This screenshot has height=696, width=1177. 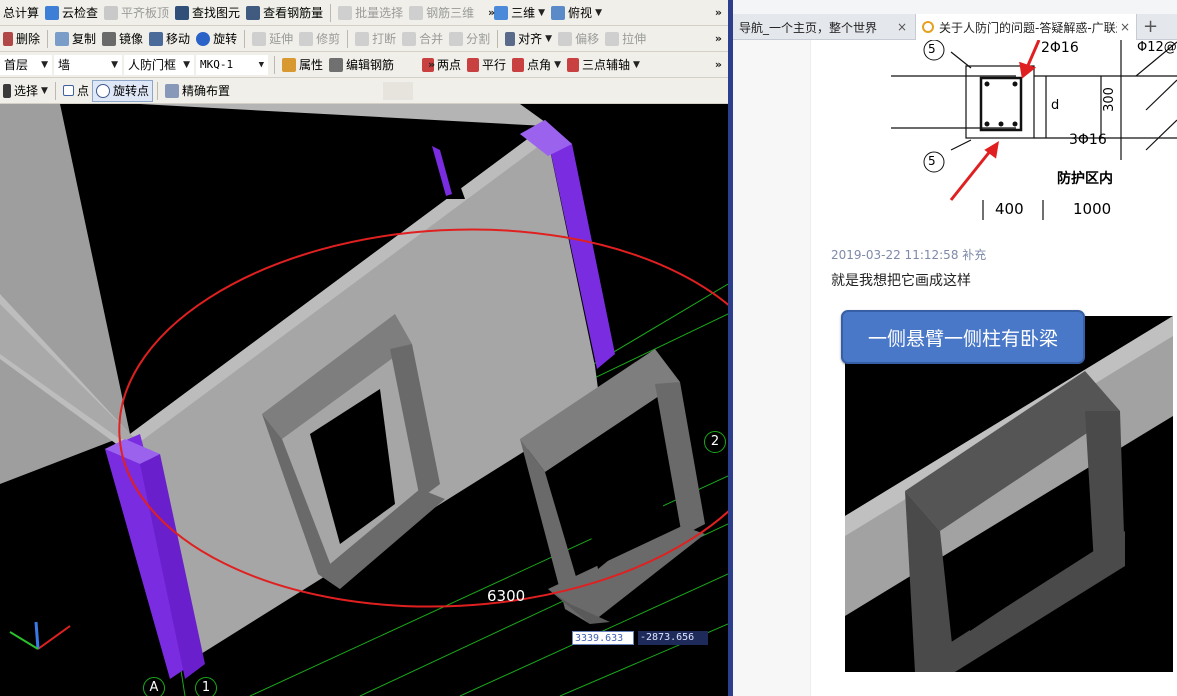 What do you see at coordinates (345, 12) in the screenshot?
I see `grid-icon` at bounding box center [345, 12].